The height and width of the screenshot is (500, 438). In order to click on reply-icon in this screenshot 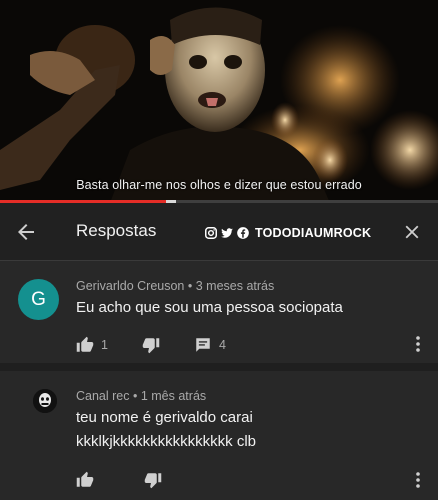, I will do `click(203, 345)`.